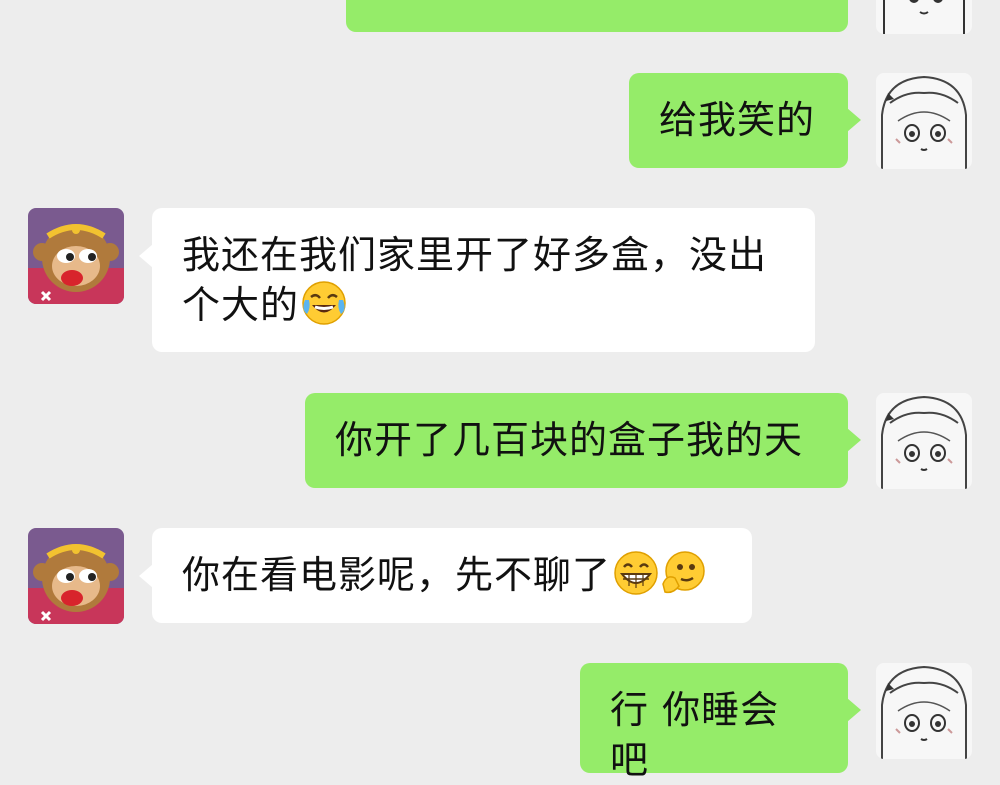  What do you see at coordinates (684, 573) in the screenshot?
I see `thinking-hand-face-icon` at bounding box center [684, 573].